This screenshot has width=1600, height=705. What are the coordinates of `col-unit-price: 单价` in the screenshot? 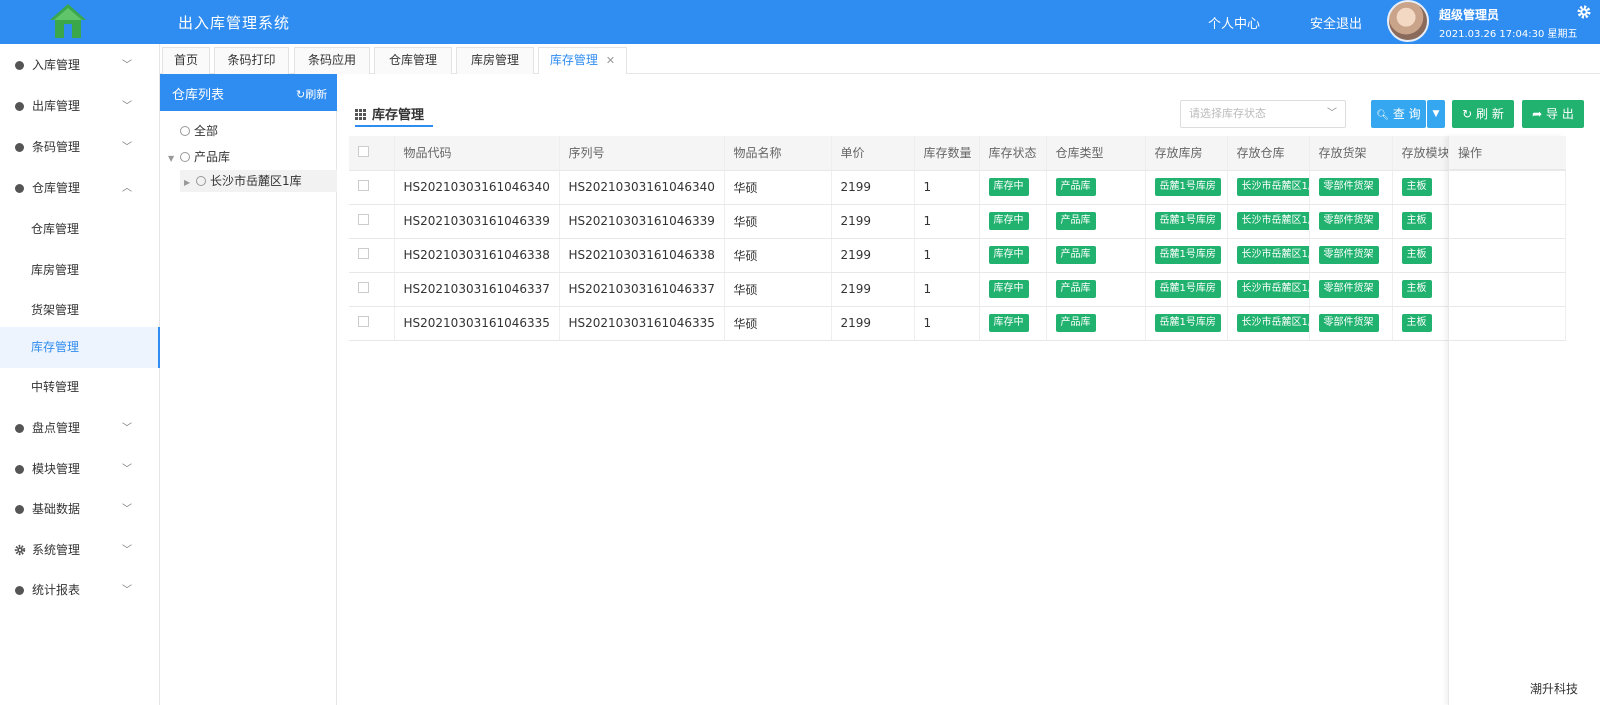 It's located at (873, 153).